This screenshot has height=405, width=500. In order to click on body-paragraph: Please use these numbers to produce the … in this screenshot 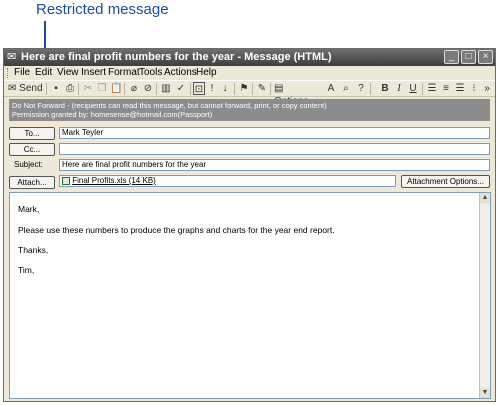, I will do `click(176, 230)`.